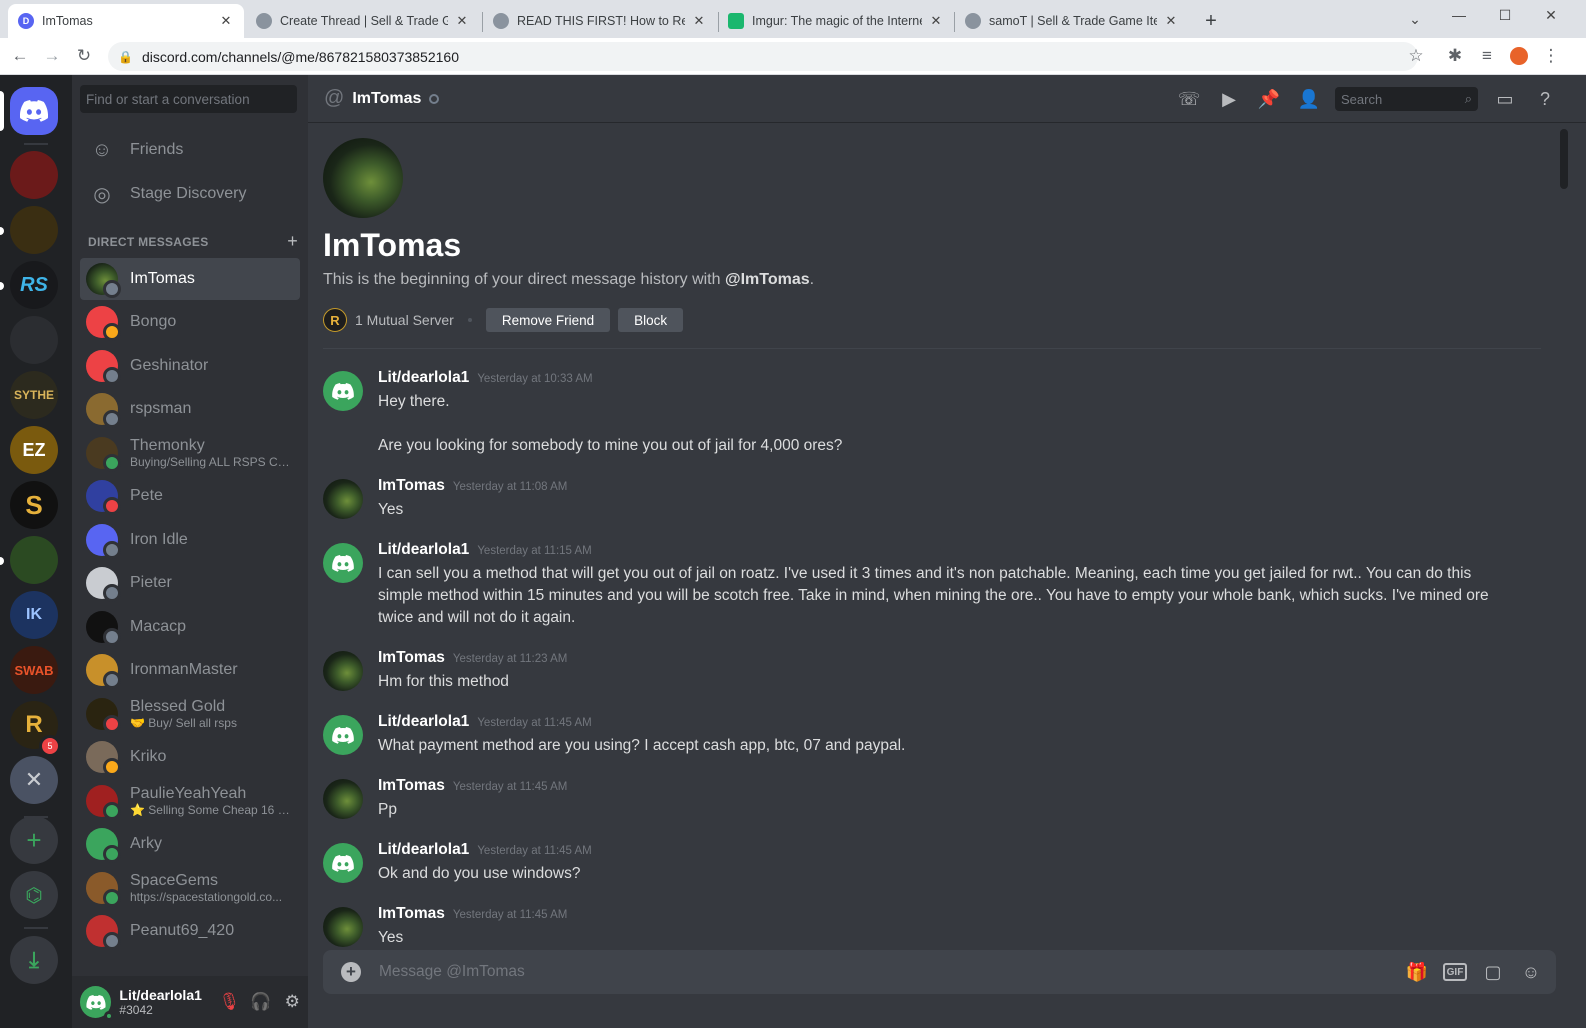 This screenshot has width=1586, height=1028. I want to click on server-ez: EZ, so click(34, 450).